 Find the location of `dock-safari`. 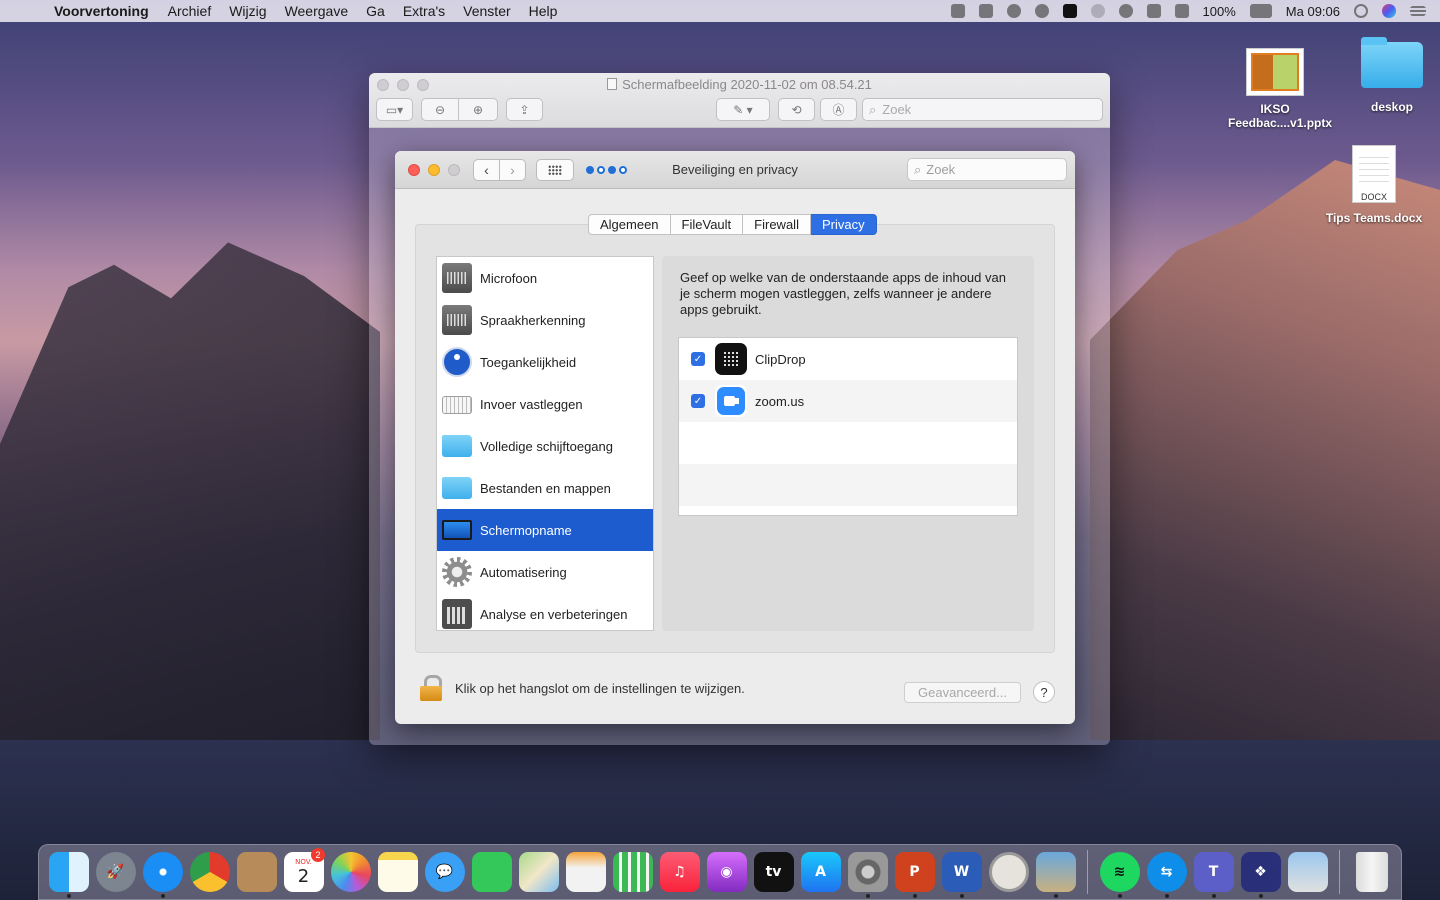

dock-safari is located at coordinates (162, 872).